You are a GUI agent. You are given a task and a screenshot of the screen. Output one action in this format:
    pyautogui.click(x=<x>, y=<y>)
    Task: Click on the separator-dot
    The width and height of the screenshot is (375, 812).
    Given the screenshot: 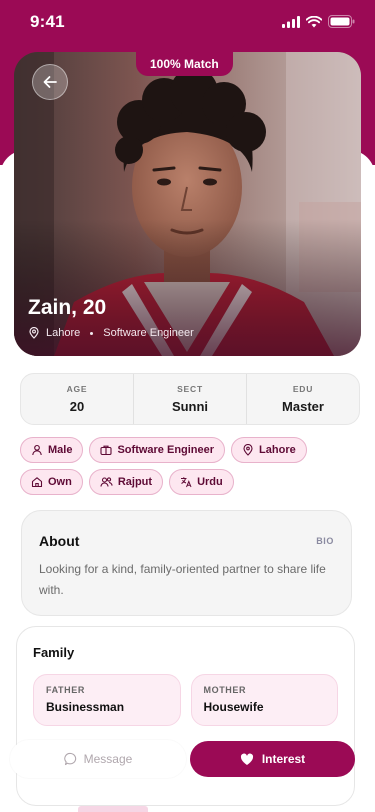 What is the action you would take?
    pyautogui.click(x=92, y=333)
    